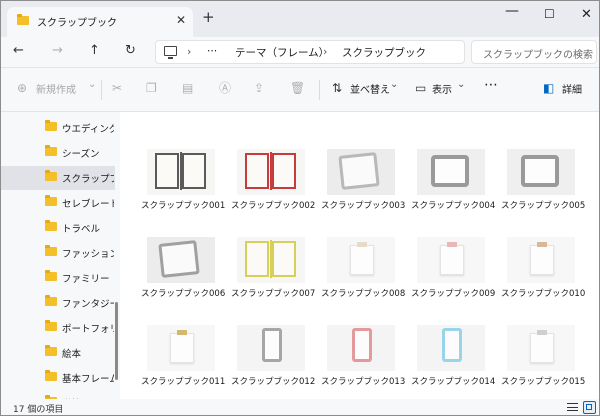 The width and height of the screenshot is (600, 416). Describe the element at coordinates (384, 52) in the screenshot. I see `breadcrumb-scrapbook: スクラップブック` at that location.